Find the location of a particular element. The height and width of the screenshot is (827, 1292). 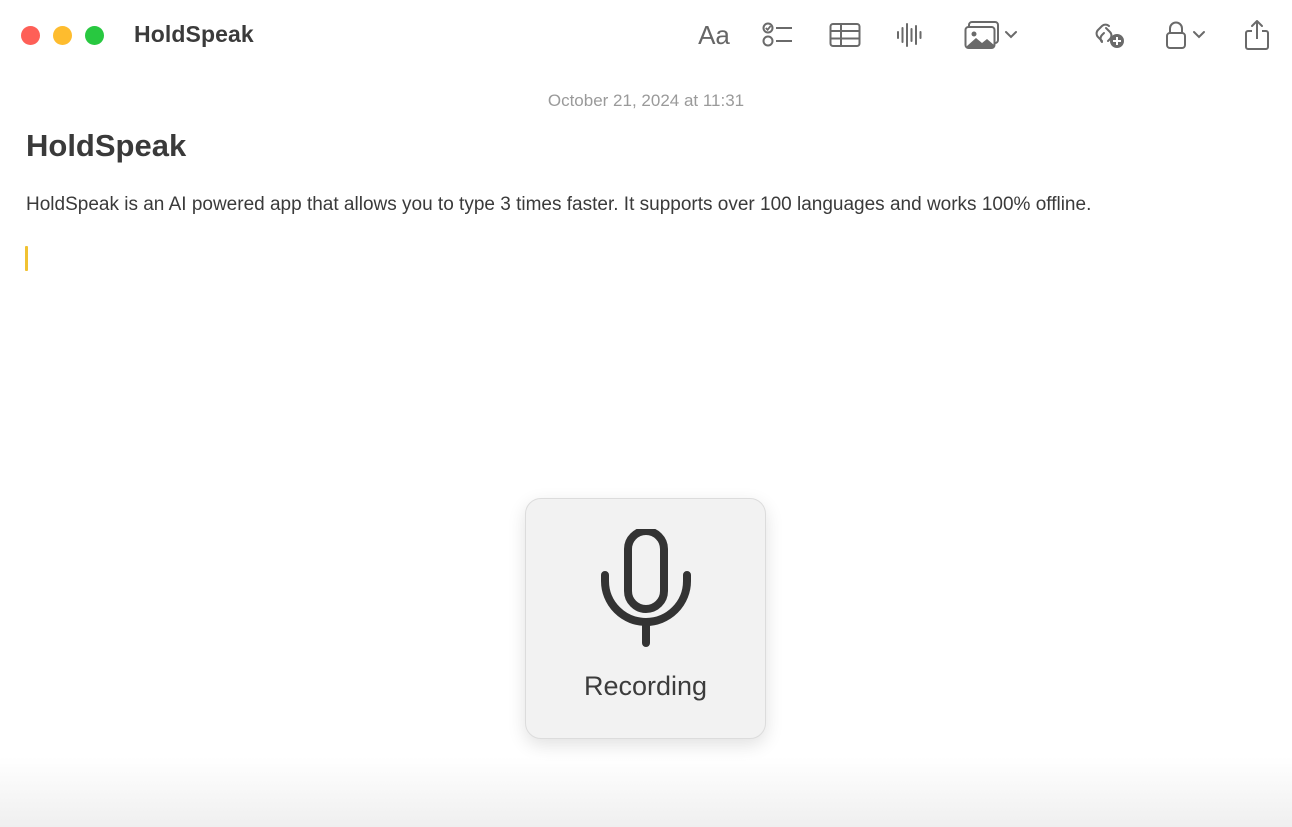

format-text-button: Aa is located at coordinates (714, 35).